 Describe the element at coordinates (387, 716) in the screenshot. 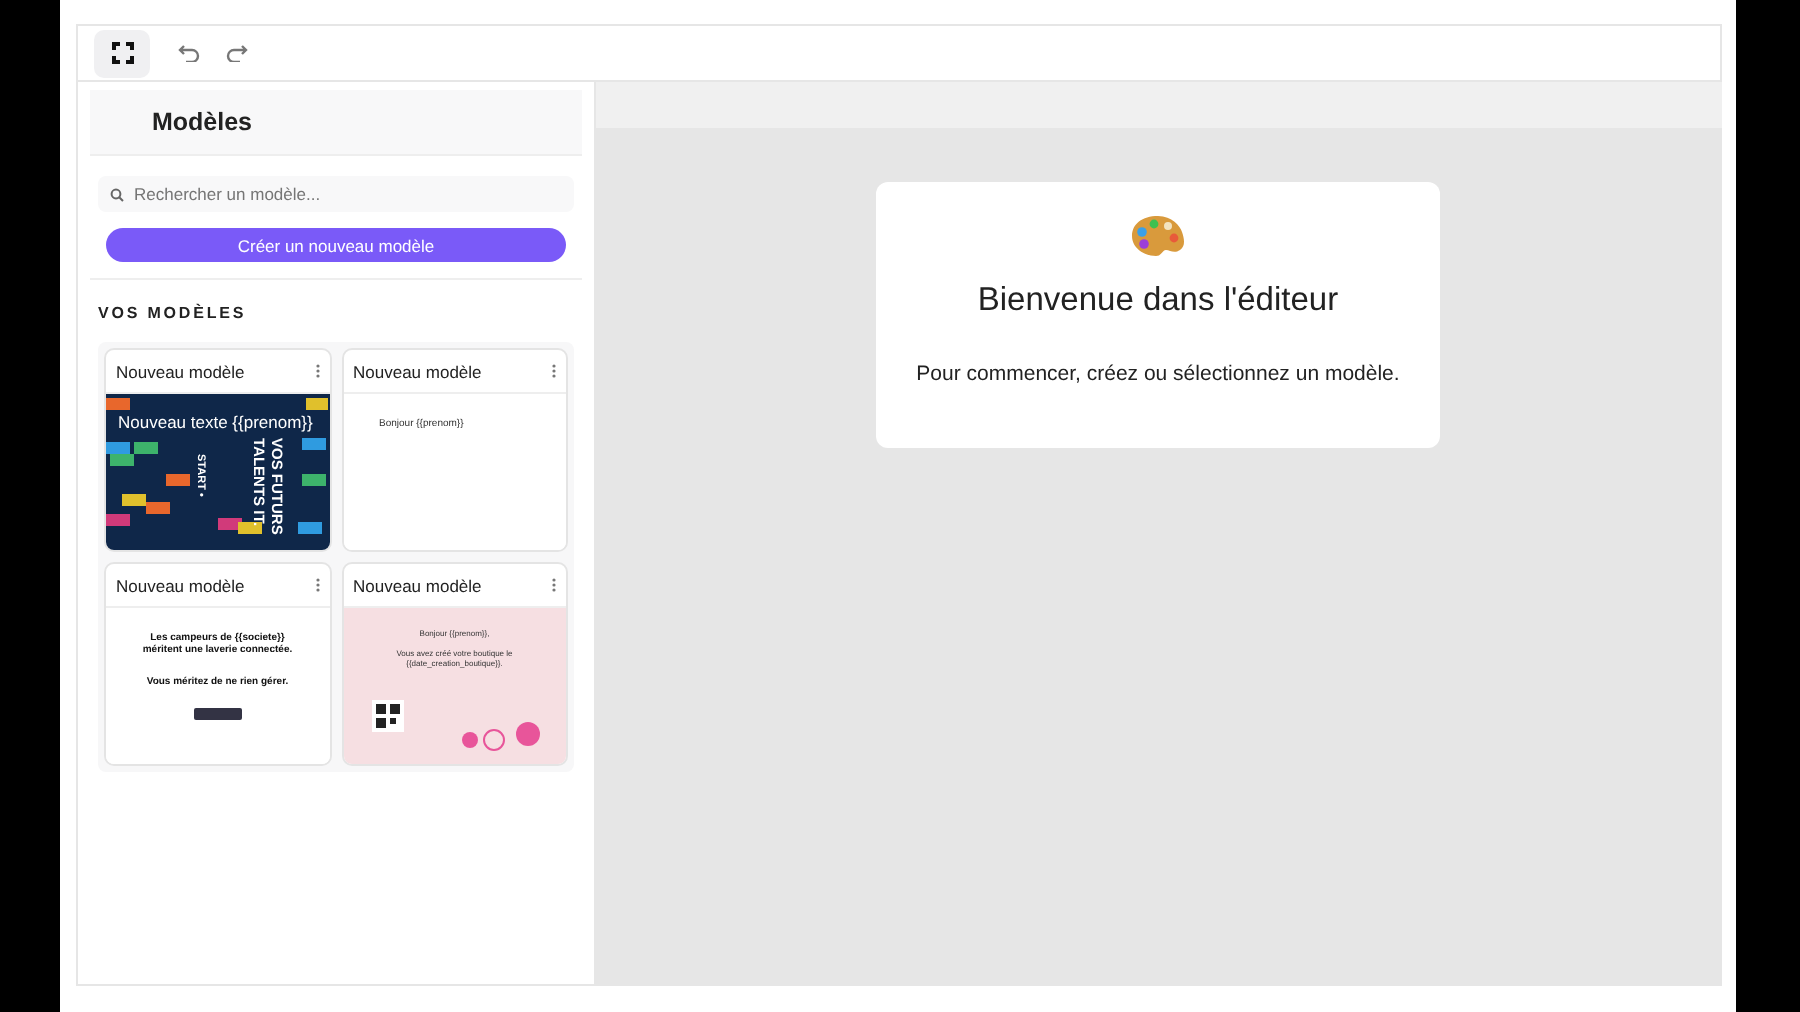

I see `qr-code-icon` at that location.